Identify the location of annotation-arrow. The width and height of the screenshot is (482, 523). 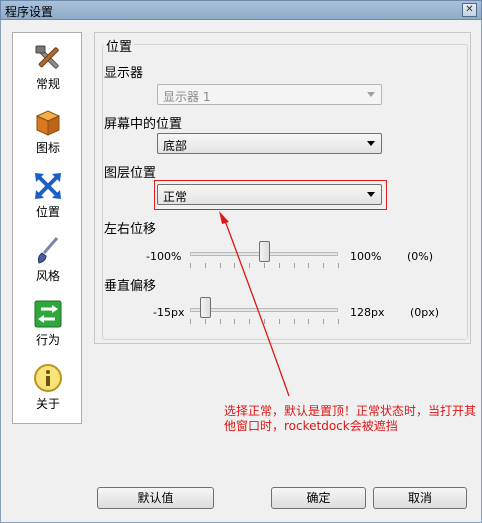
(254, 304).